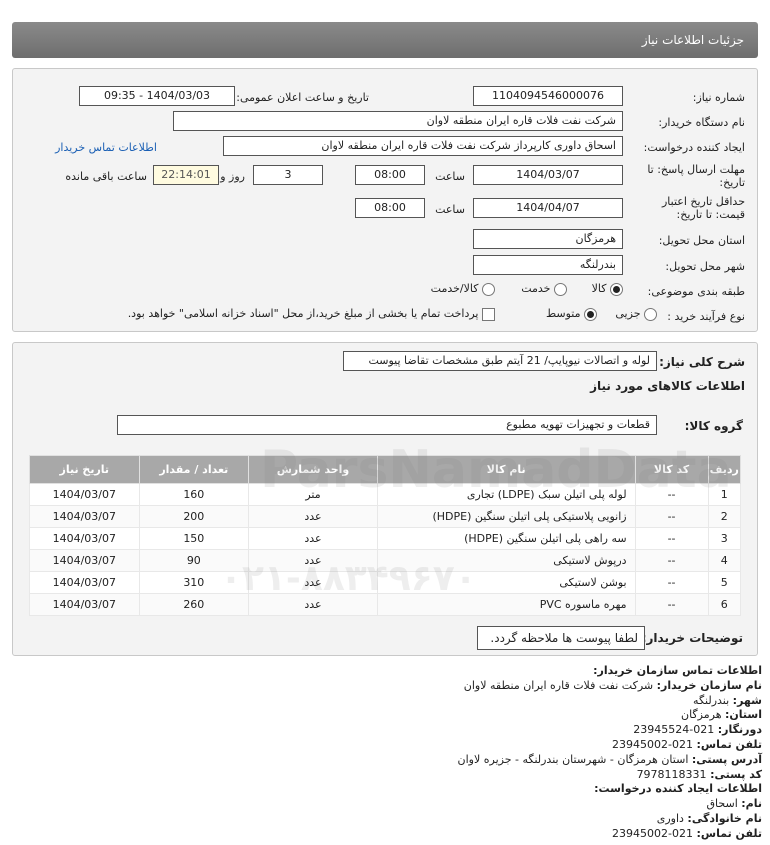 The image size is (770, 845). What do you see at coordinates (548, 239) in the screenshot?
I see `province-field: هرمزگان` at bounding box center [548, 239].